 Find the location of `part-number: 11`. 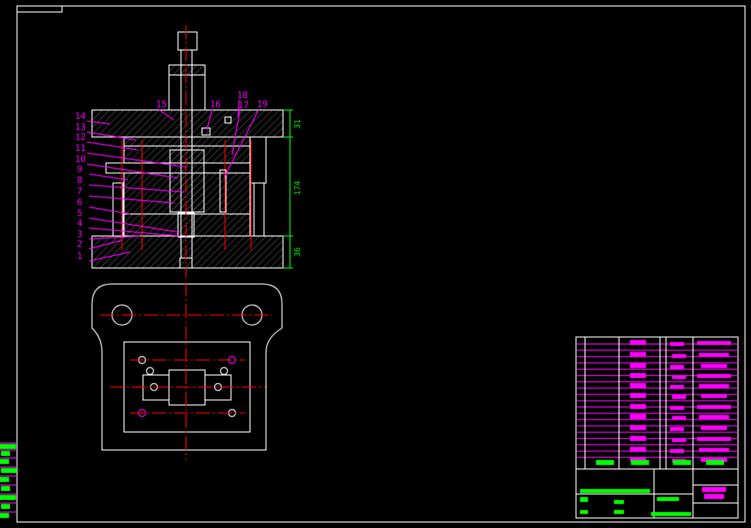

part-number: 11 is located at coordinates (80, 149).